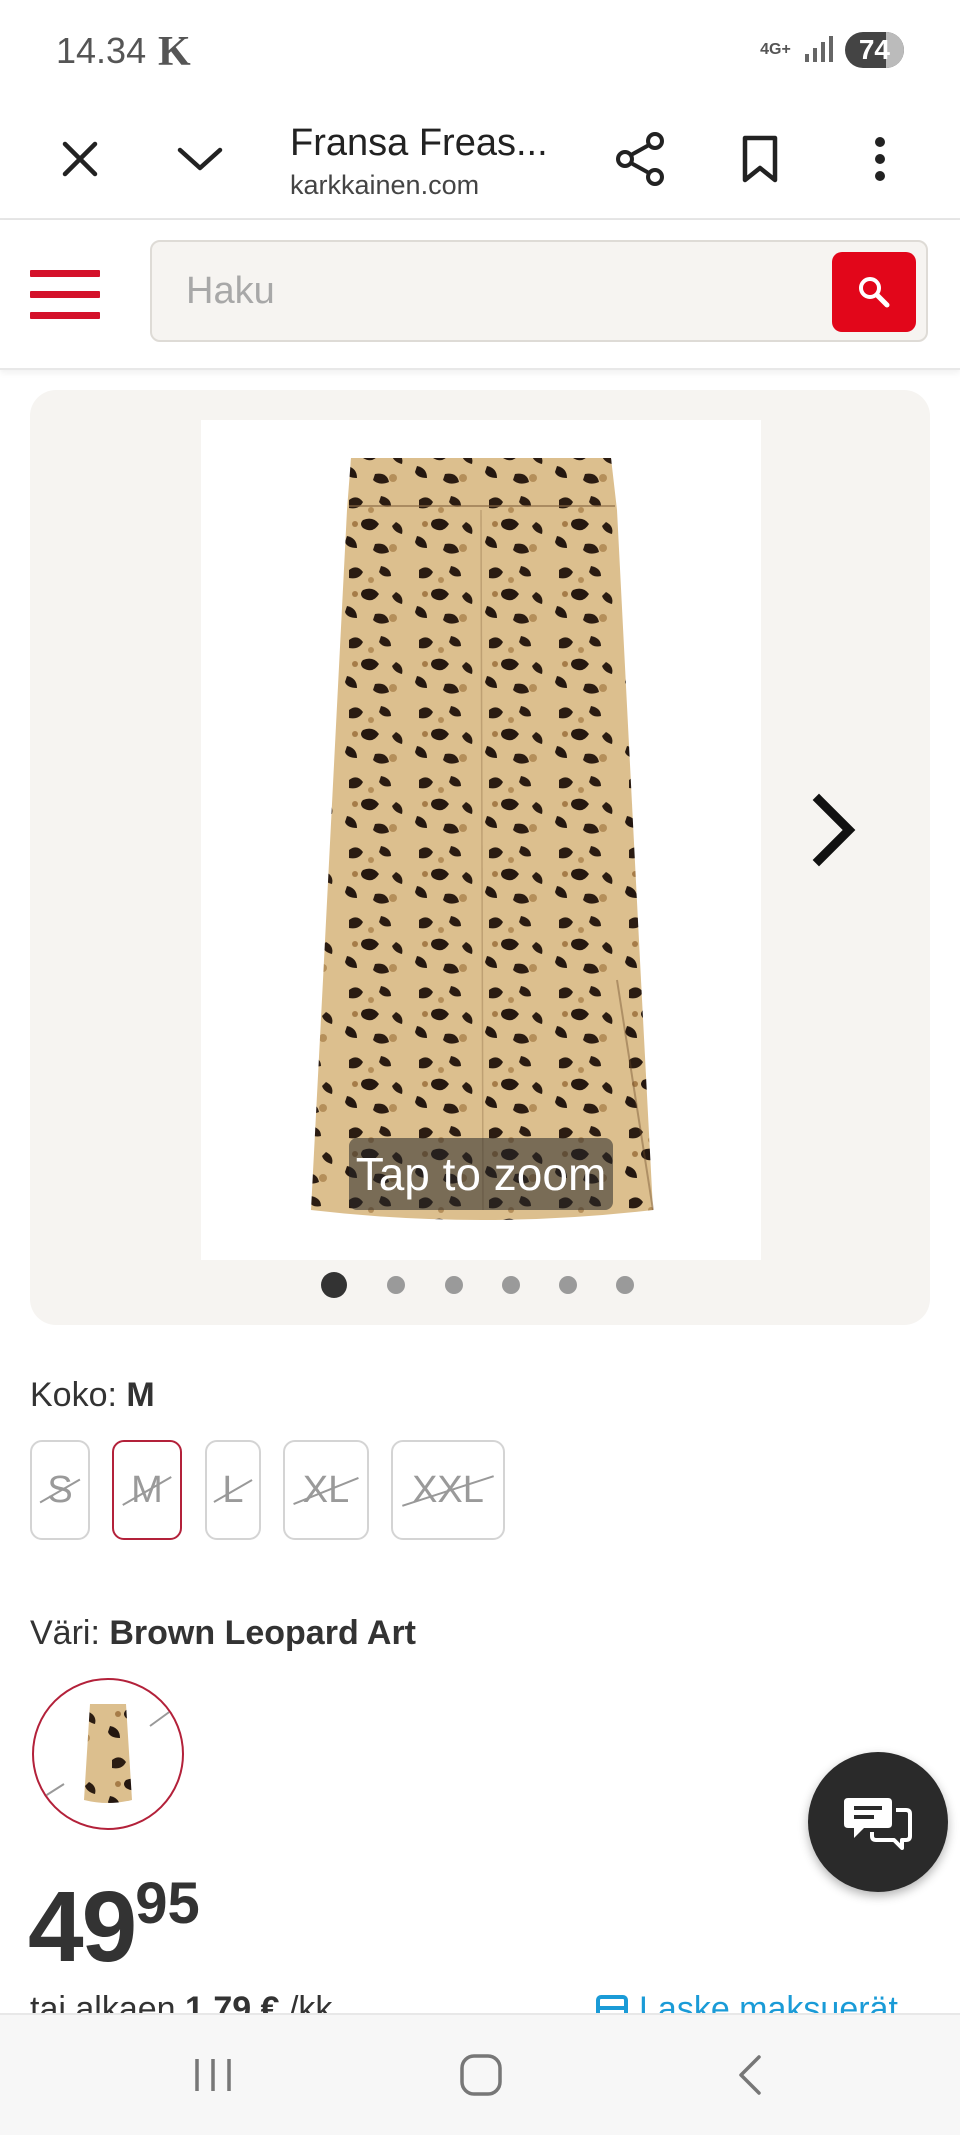 The image size is (960, 2135). I want to click on browser-toolbar: Fransa Freas... karkkainen.com, so click(480, 160).